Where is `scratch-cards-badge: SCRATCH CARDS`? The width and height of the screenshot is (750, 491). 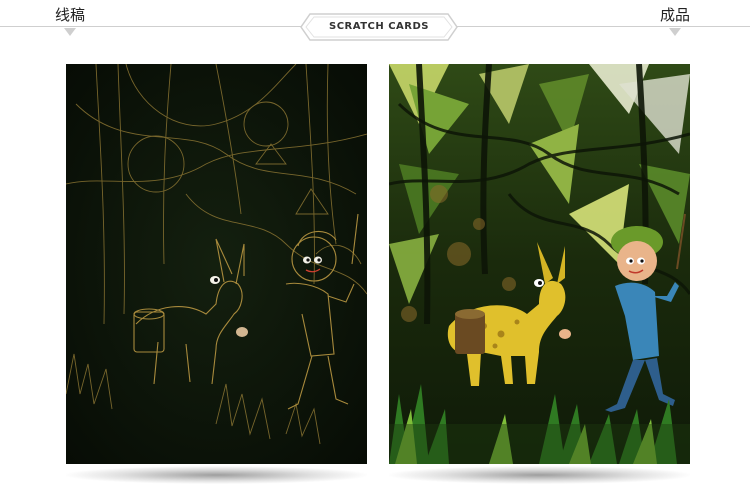 scratch-cards-badge: SCRATCH CARDS is located at coordinates (379, 27).